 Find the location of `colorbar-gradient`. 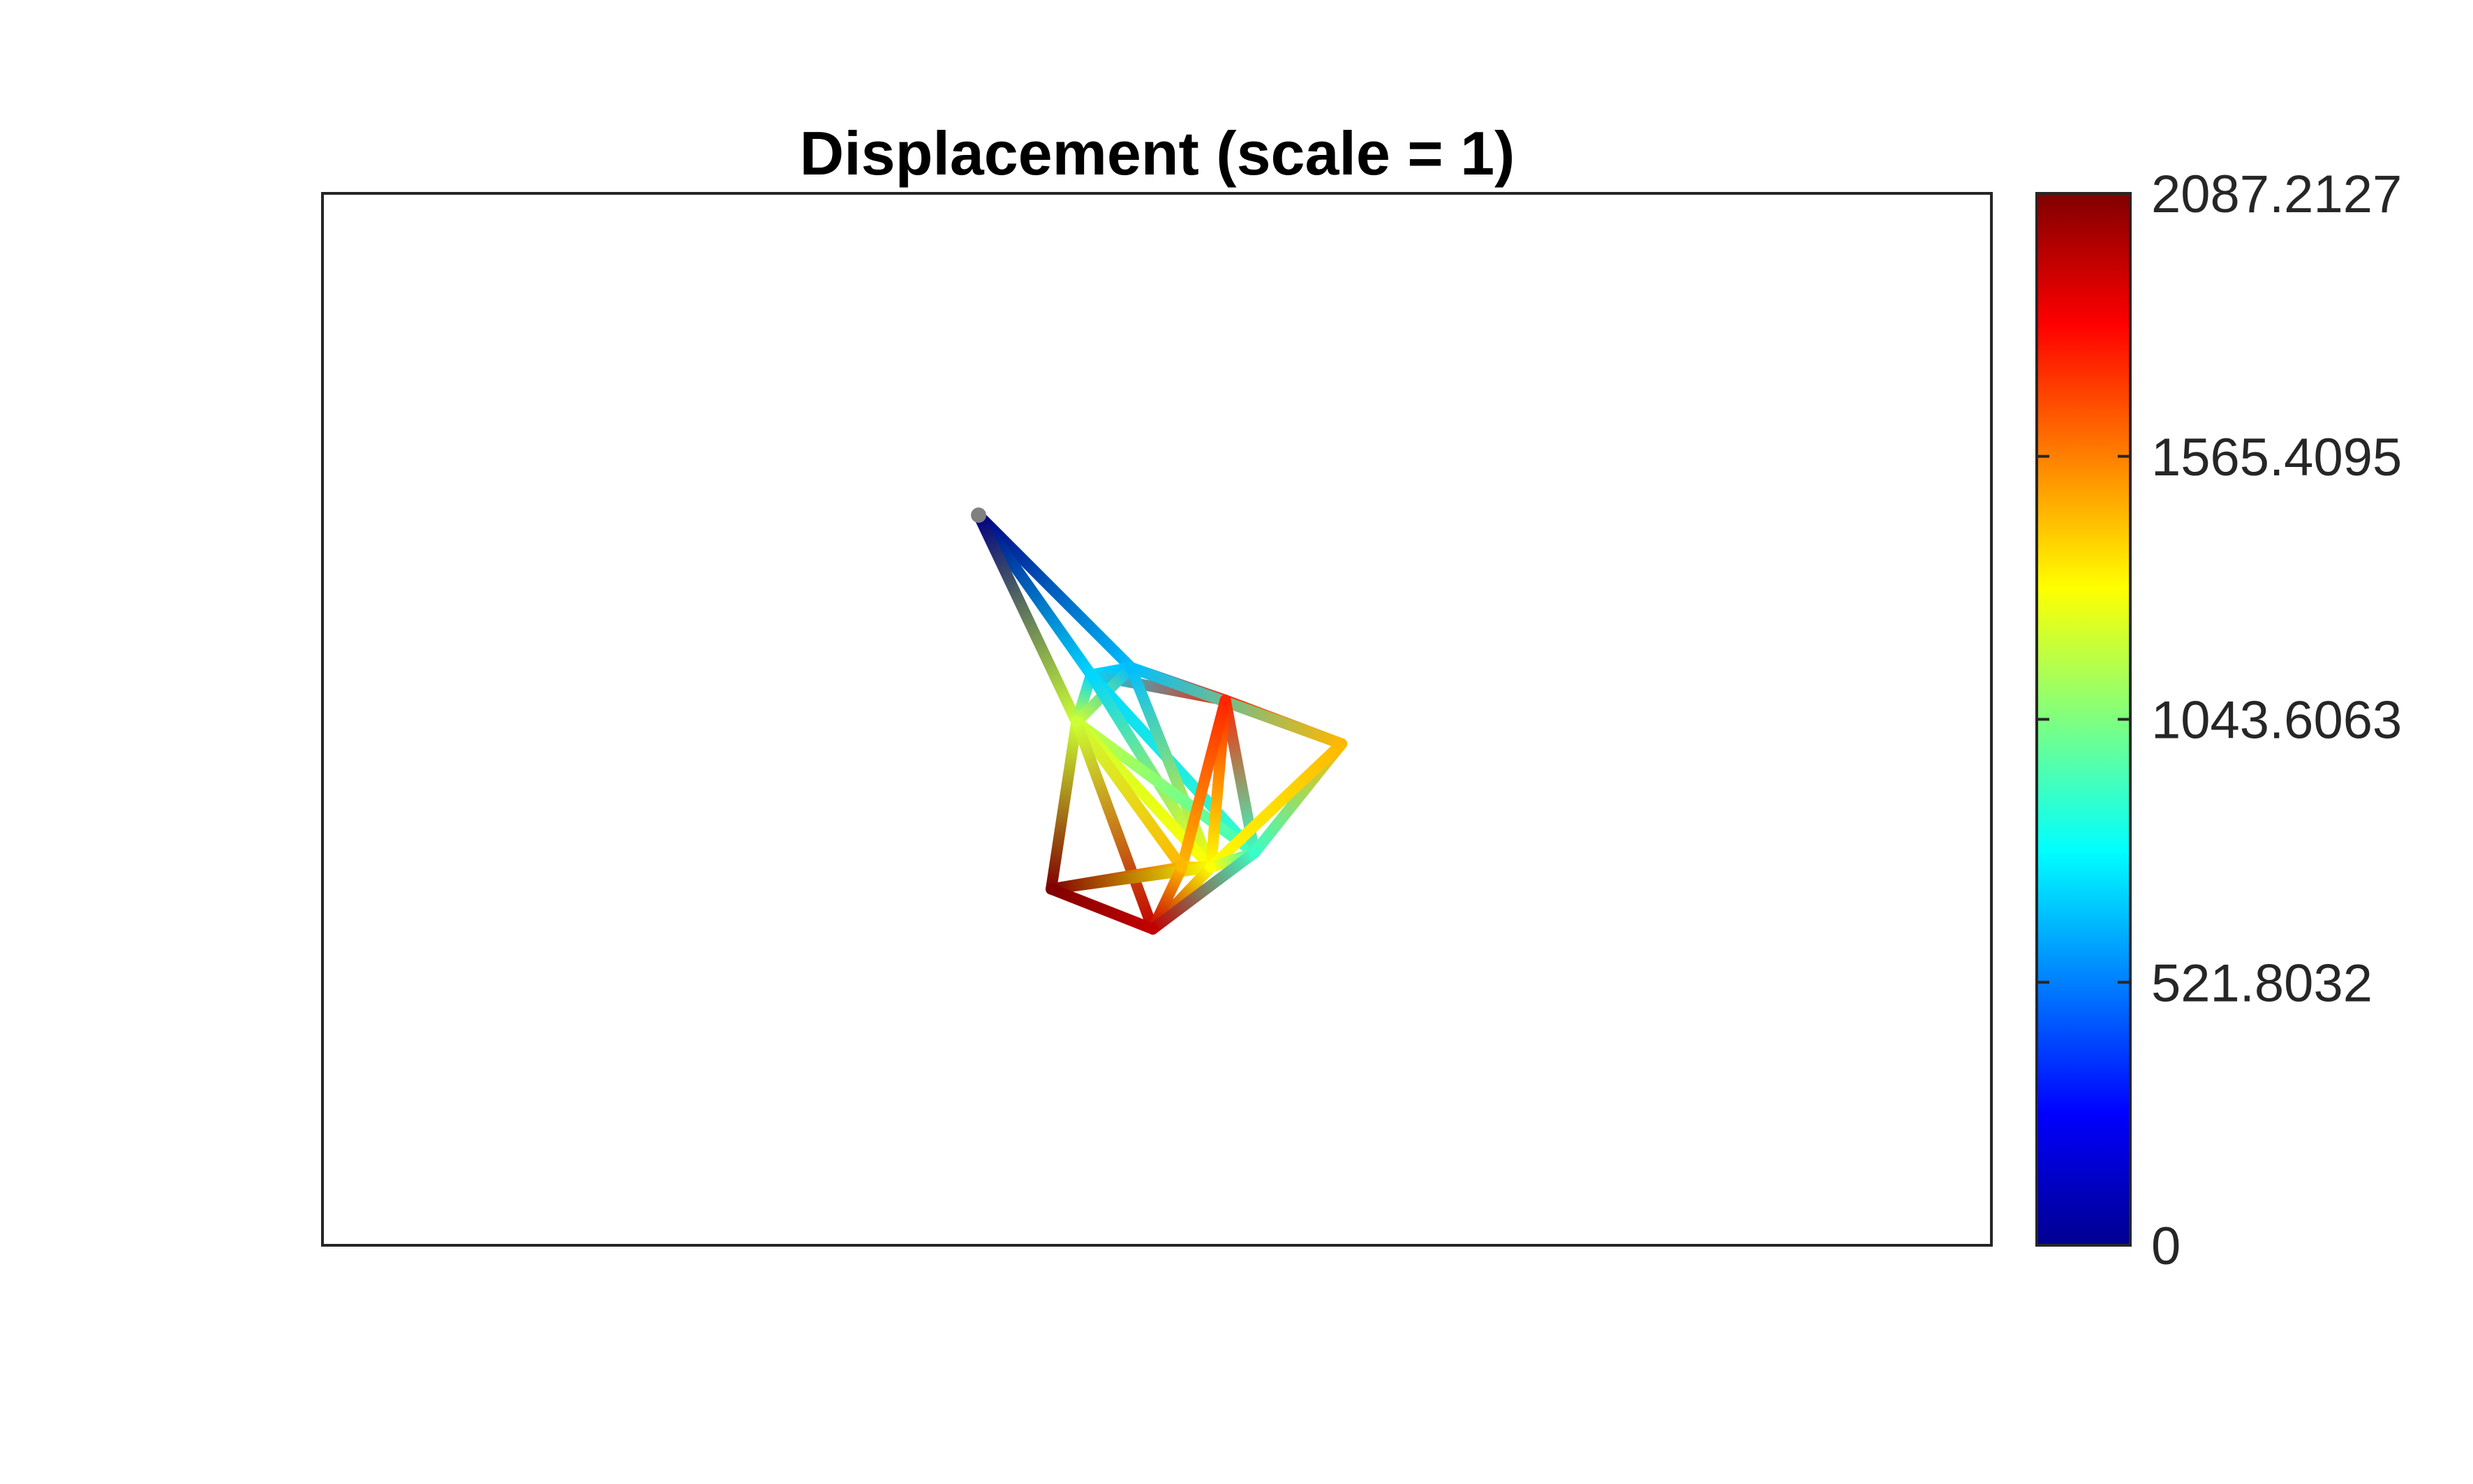

colorbar-gradient is located at coordinates (2083, 719).